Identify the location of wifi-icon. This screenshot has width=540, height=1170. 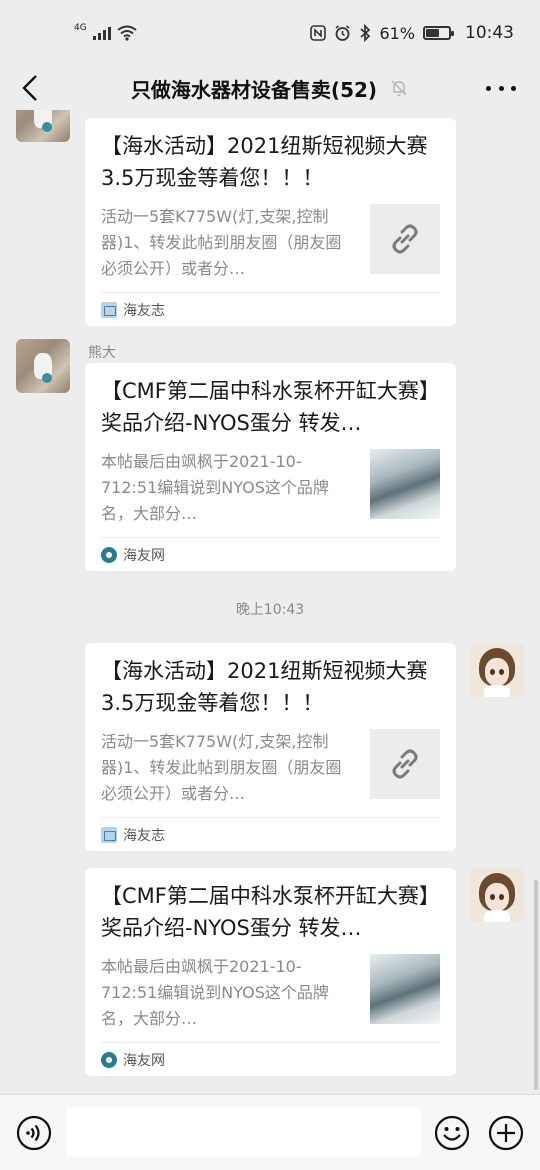
(127, 33).